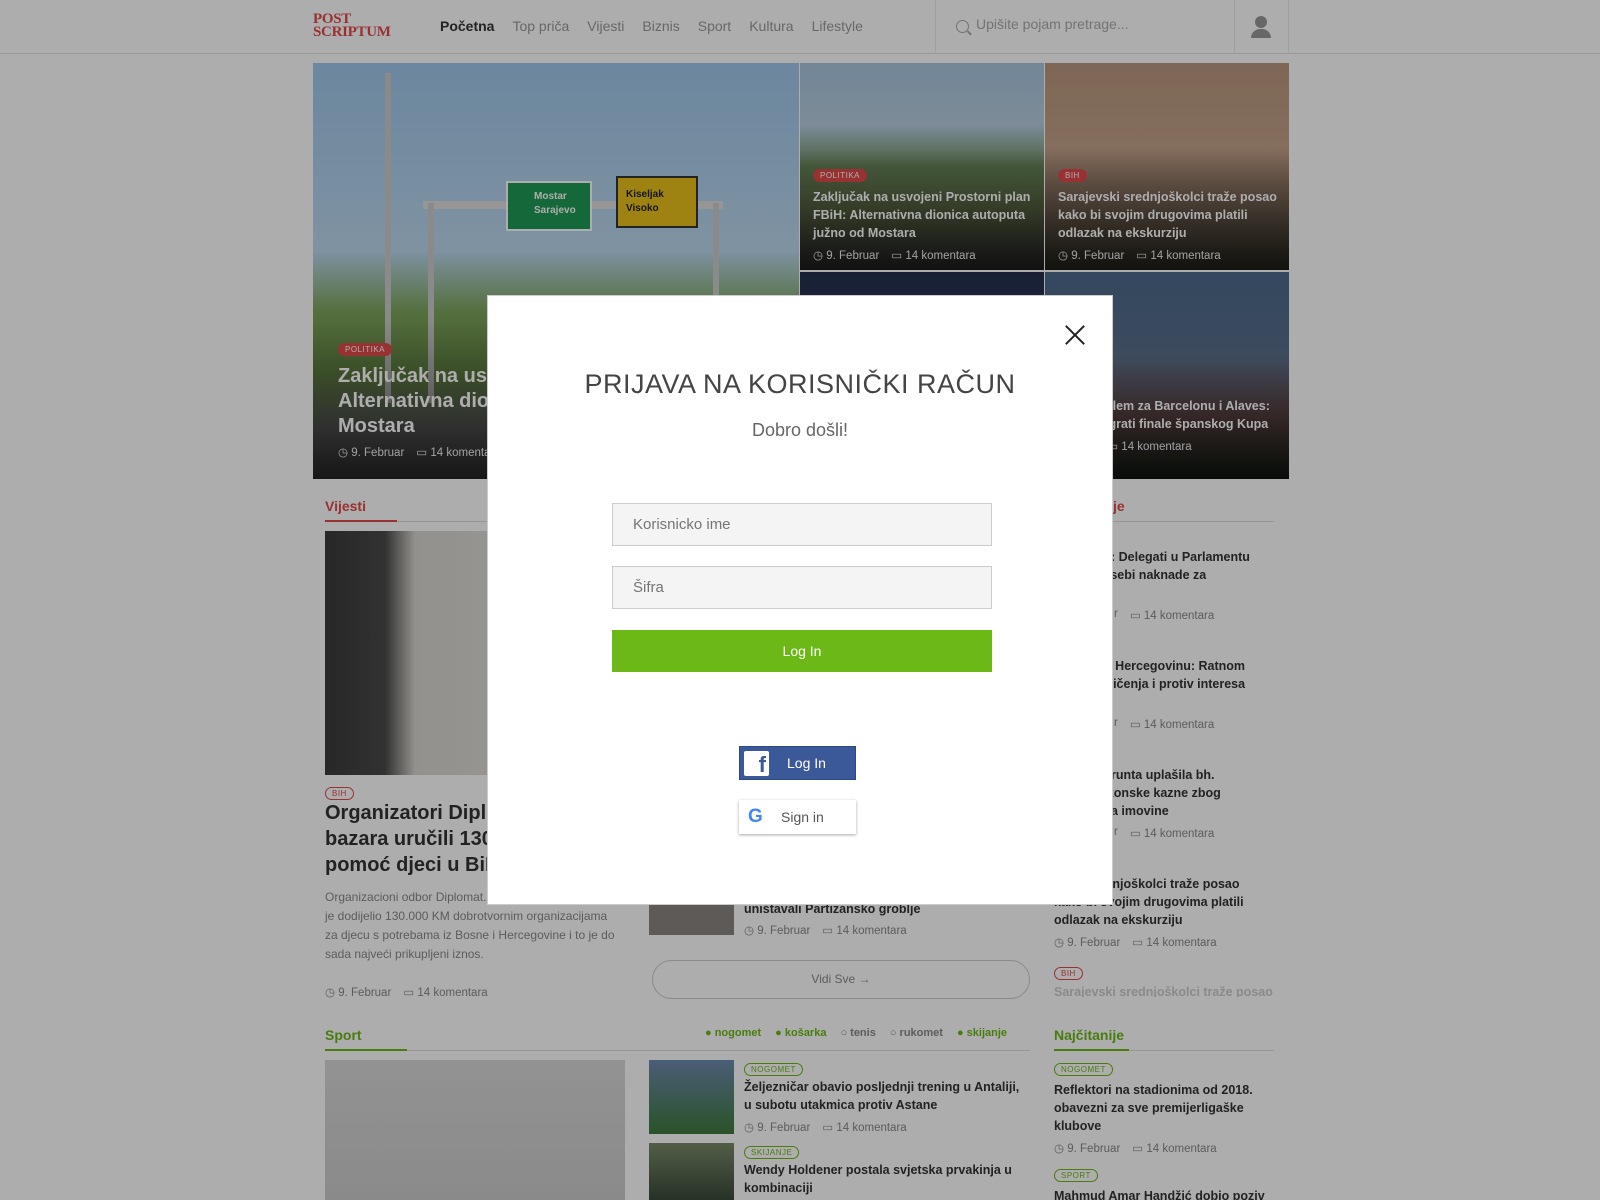 This screenshot has height=1200, width=1600. I want to click on close-icon, so click(1075, 335).